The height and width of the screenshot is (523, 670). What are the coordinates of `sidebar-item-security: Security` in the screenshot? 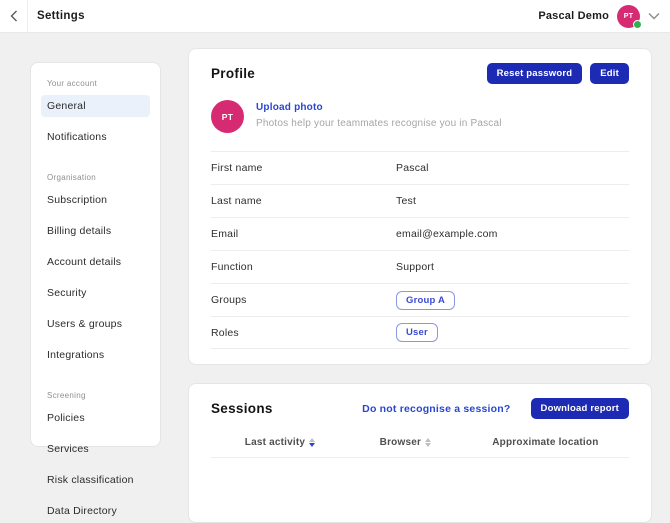 It's located at (95, 293).